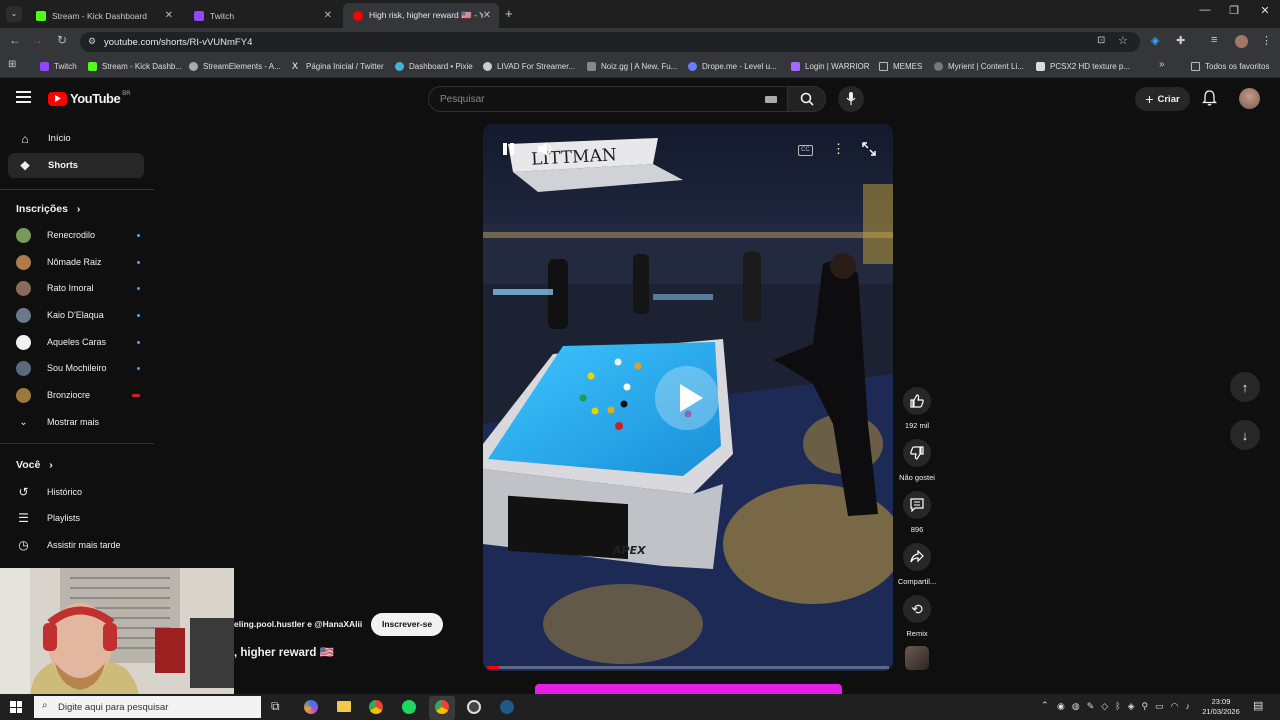  What do you see at coordinates (178, 42) in the screenshot?
I see `url-text: youtube.com/shorts/RI-vVUNmFY4` at bounding box center [178, 42].